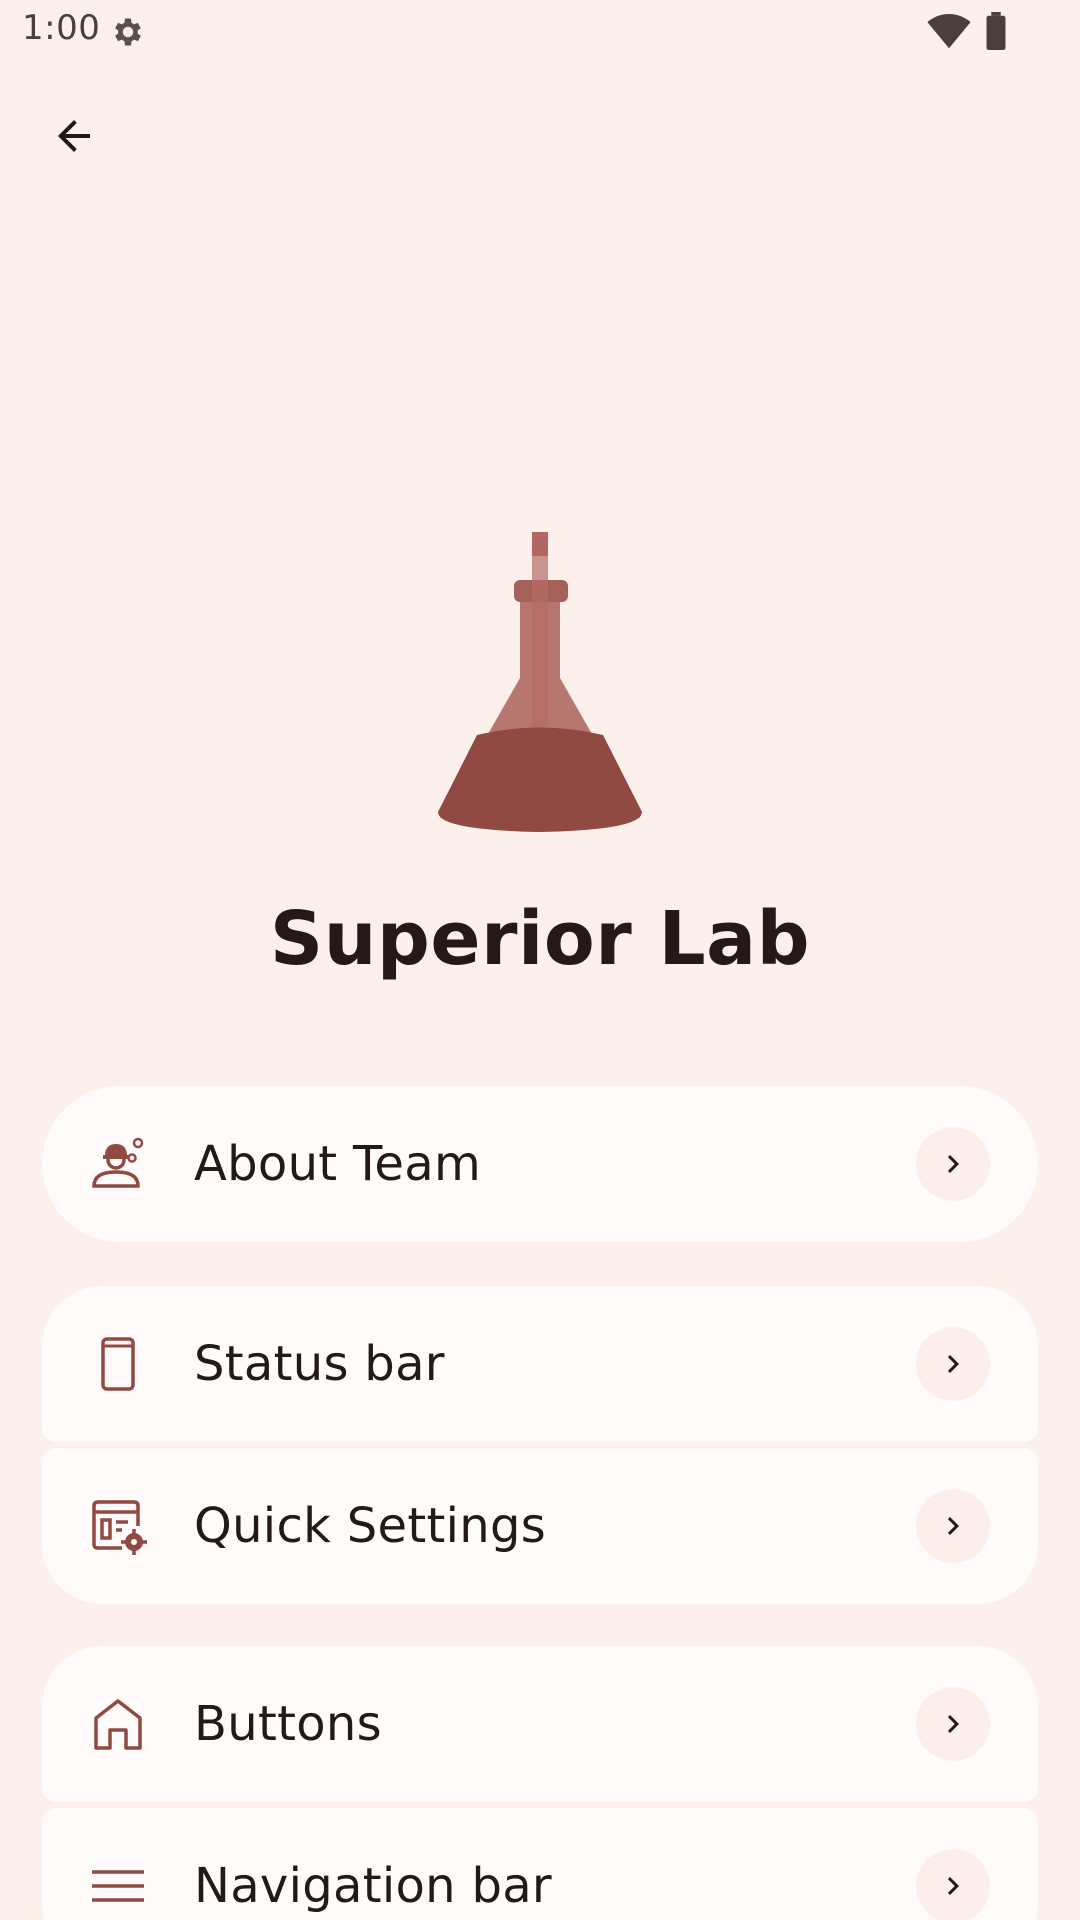  Describe the element at coordinates (949, 31) in the screenshot. I see `wifi-icon` at that location.